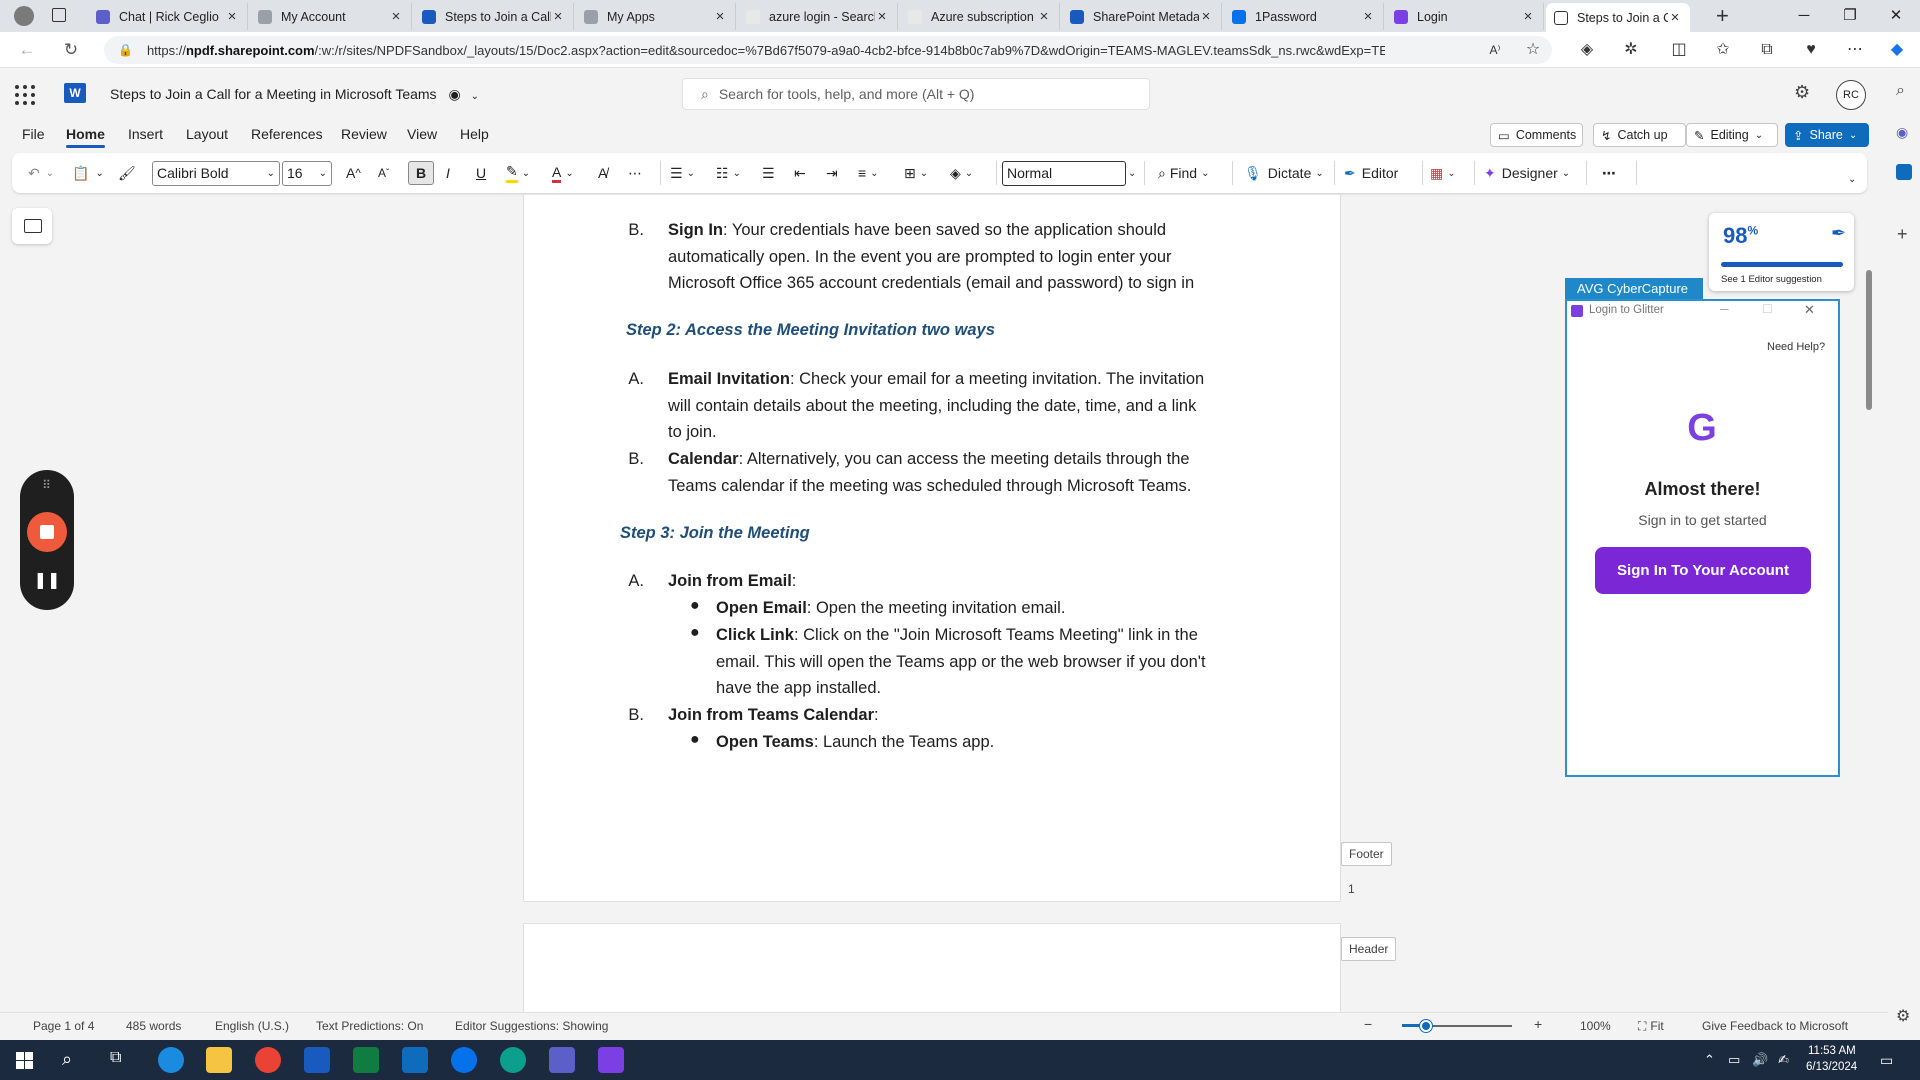  I want to click on word-count: 485 words, so click(153, 1026).